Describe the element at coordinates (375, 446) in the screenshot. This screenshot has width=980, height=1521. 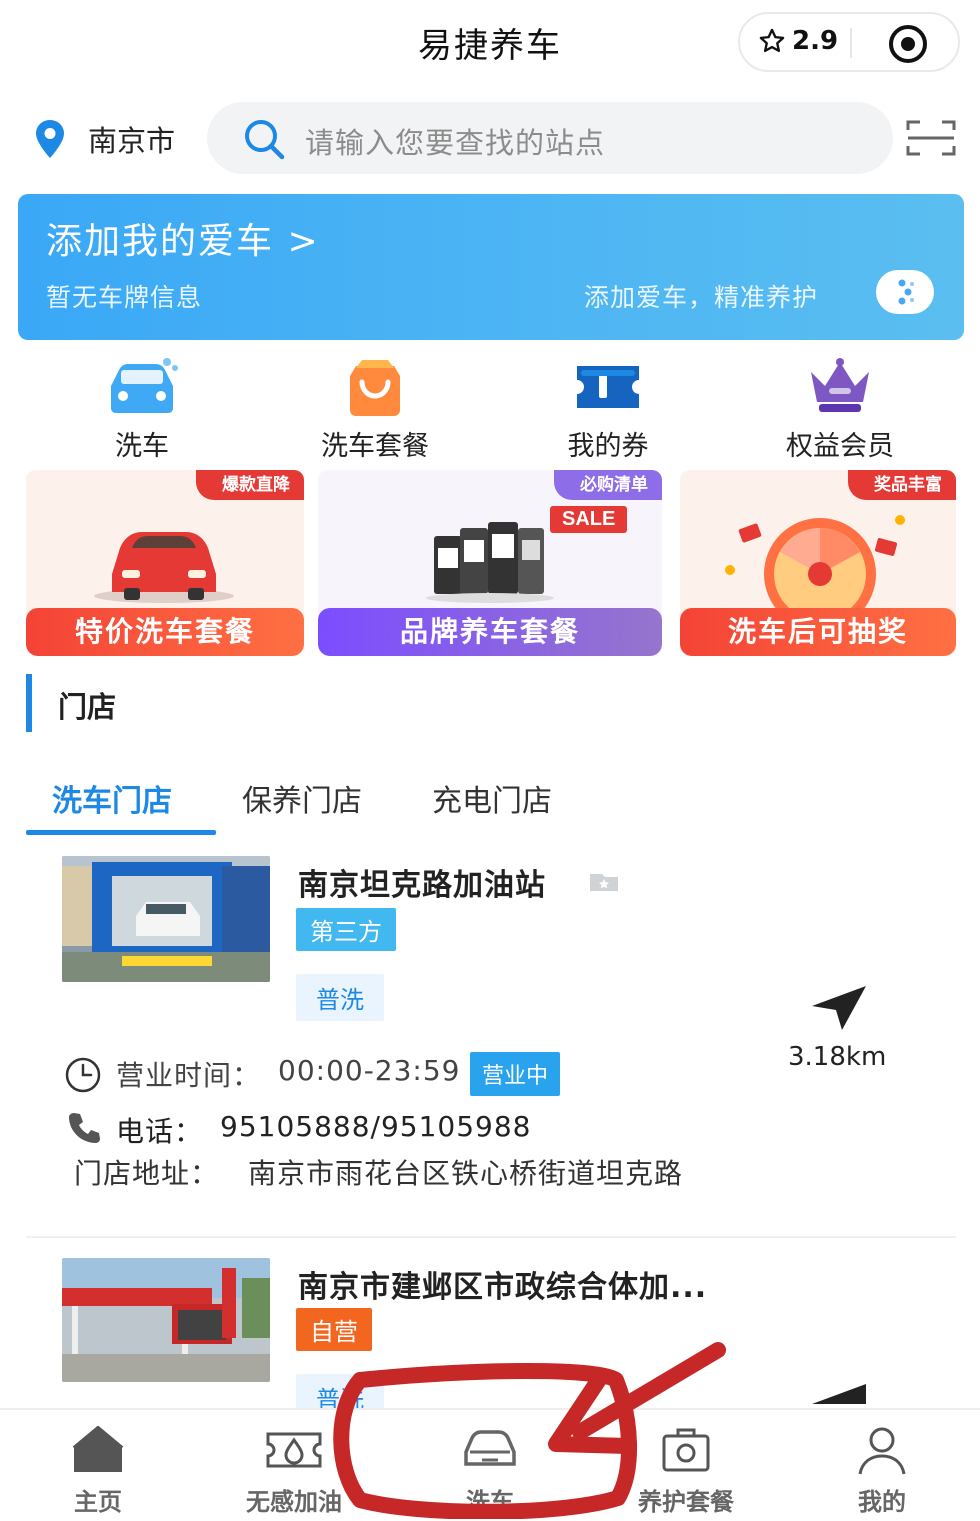
I see `quick-label: 洗车套餐` at that location.